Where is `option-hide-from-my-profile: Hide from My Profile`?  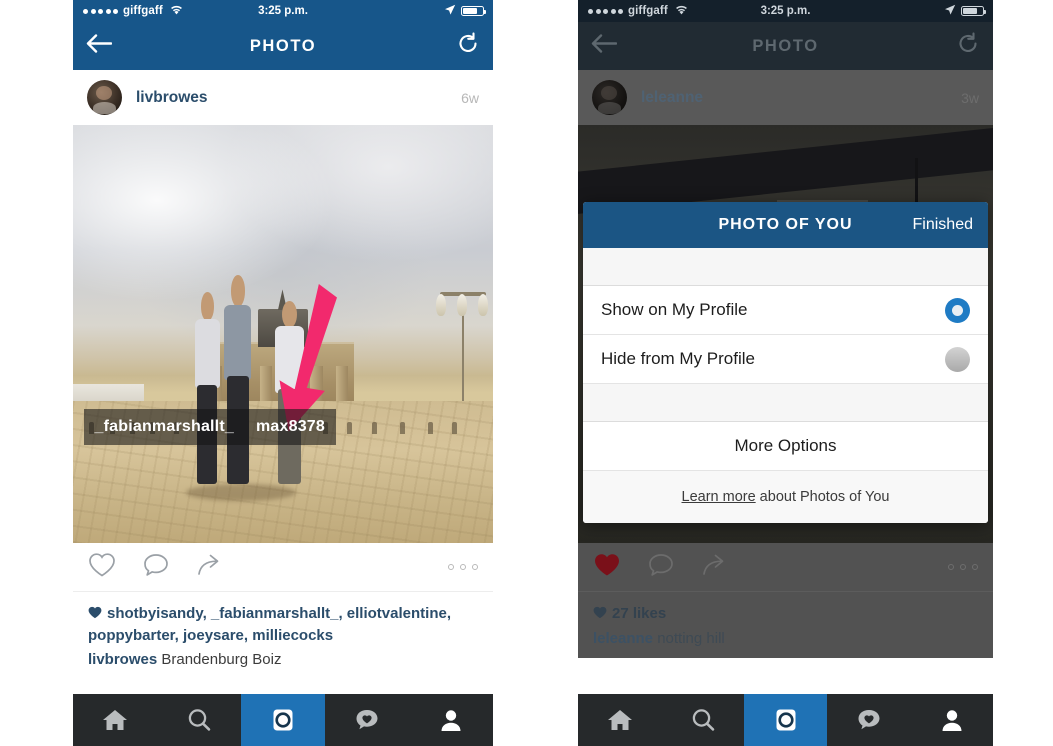 option-hide-from-my-profile: Hide from My Profile is located at coordinates (785, 359).